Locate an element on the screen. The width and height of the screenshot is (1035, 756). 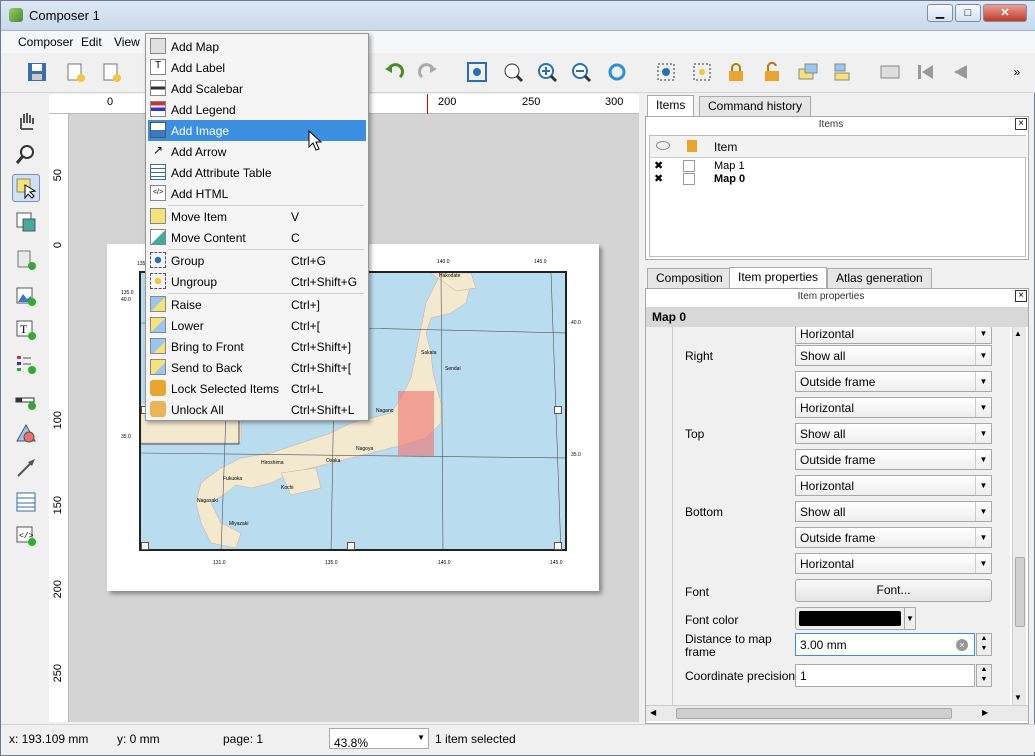
menu-composer: Composer is located at coordinates (45, 42).